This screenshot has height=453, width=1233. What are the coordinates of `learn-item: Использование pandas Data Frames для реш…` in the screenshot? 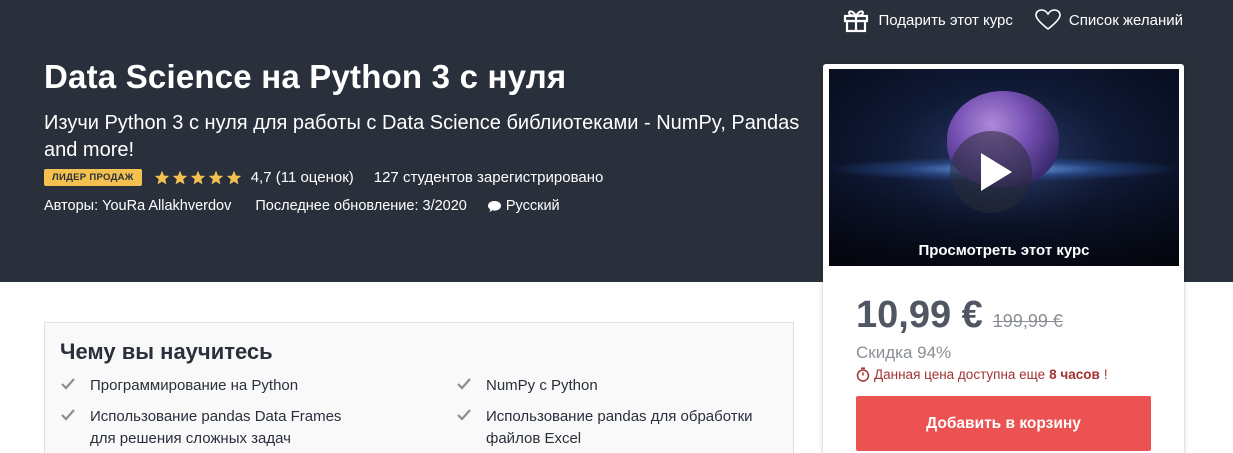 It's located at (215, 428).